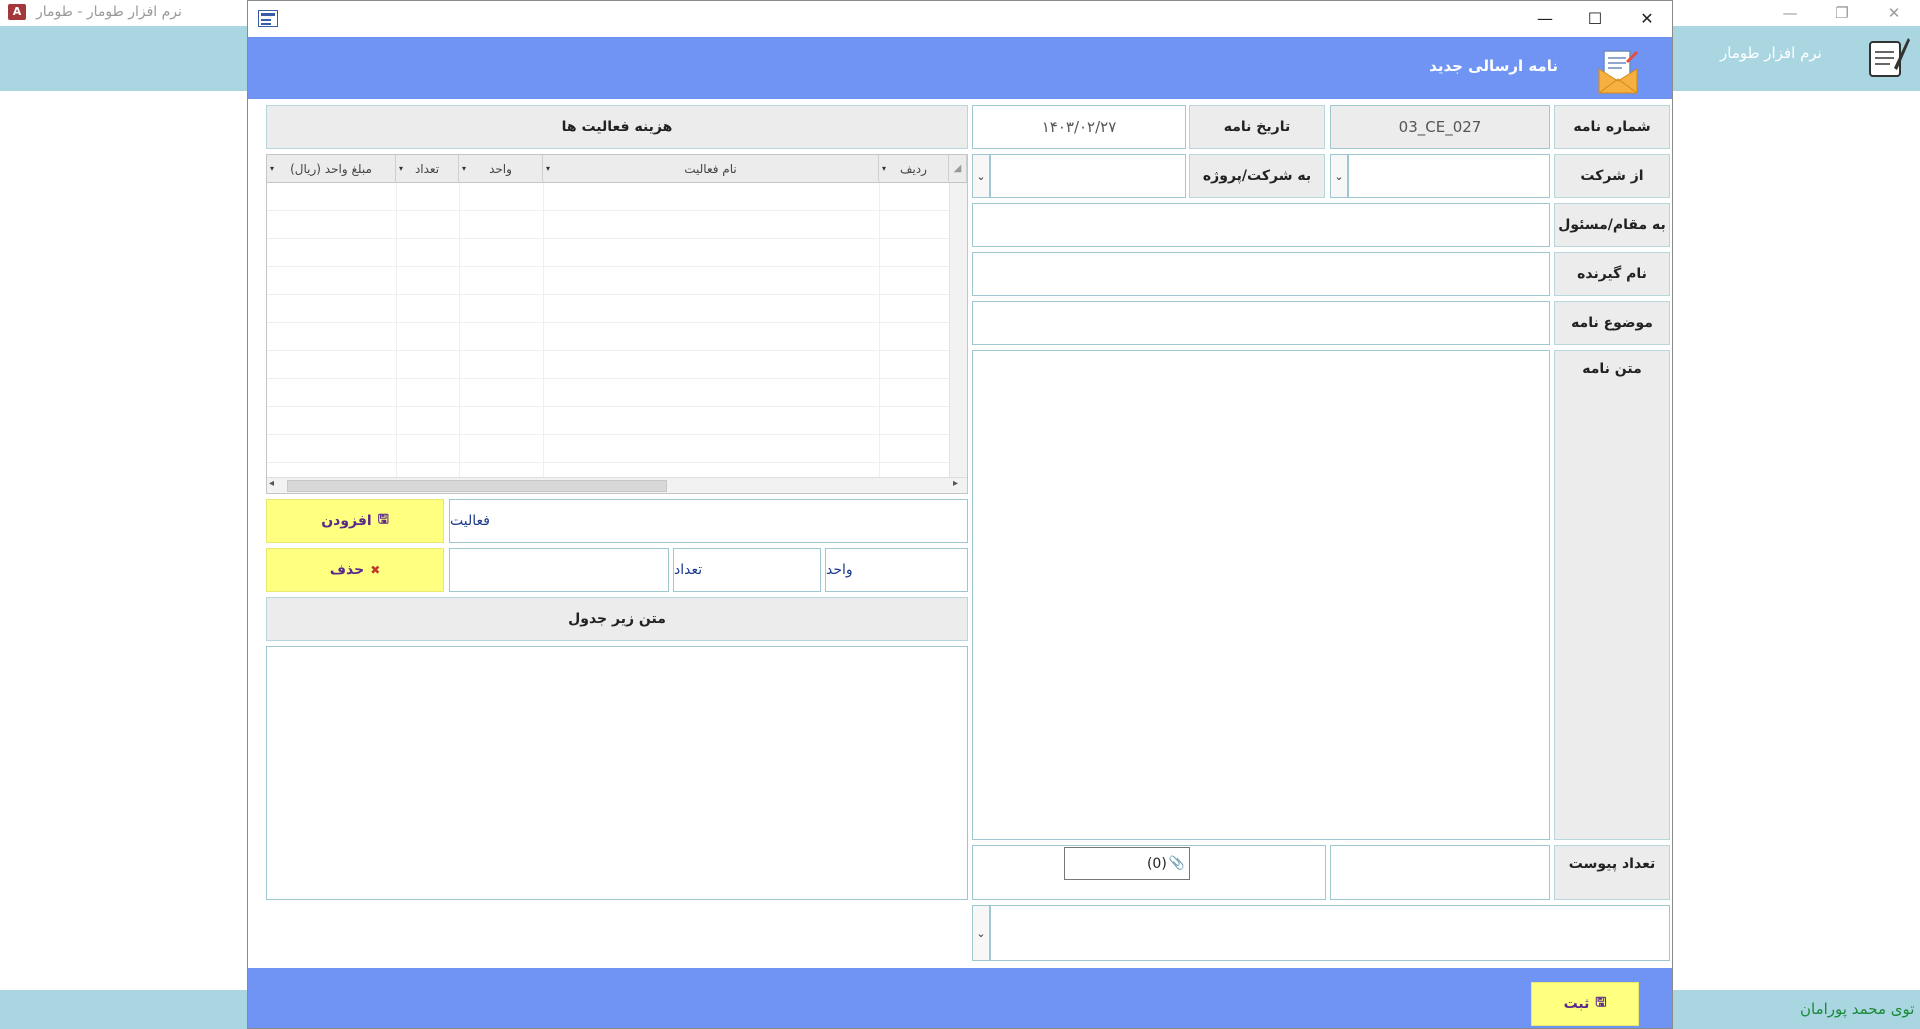 This screenshot has width=1920, height=1029. What do you see at coordinates (960, 998) in the screenshot?
I see `dialog-footer` at bounding box center [960, 998].